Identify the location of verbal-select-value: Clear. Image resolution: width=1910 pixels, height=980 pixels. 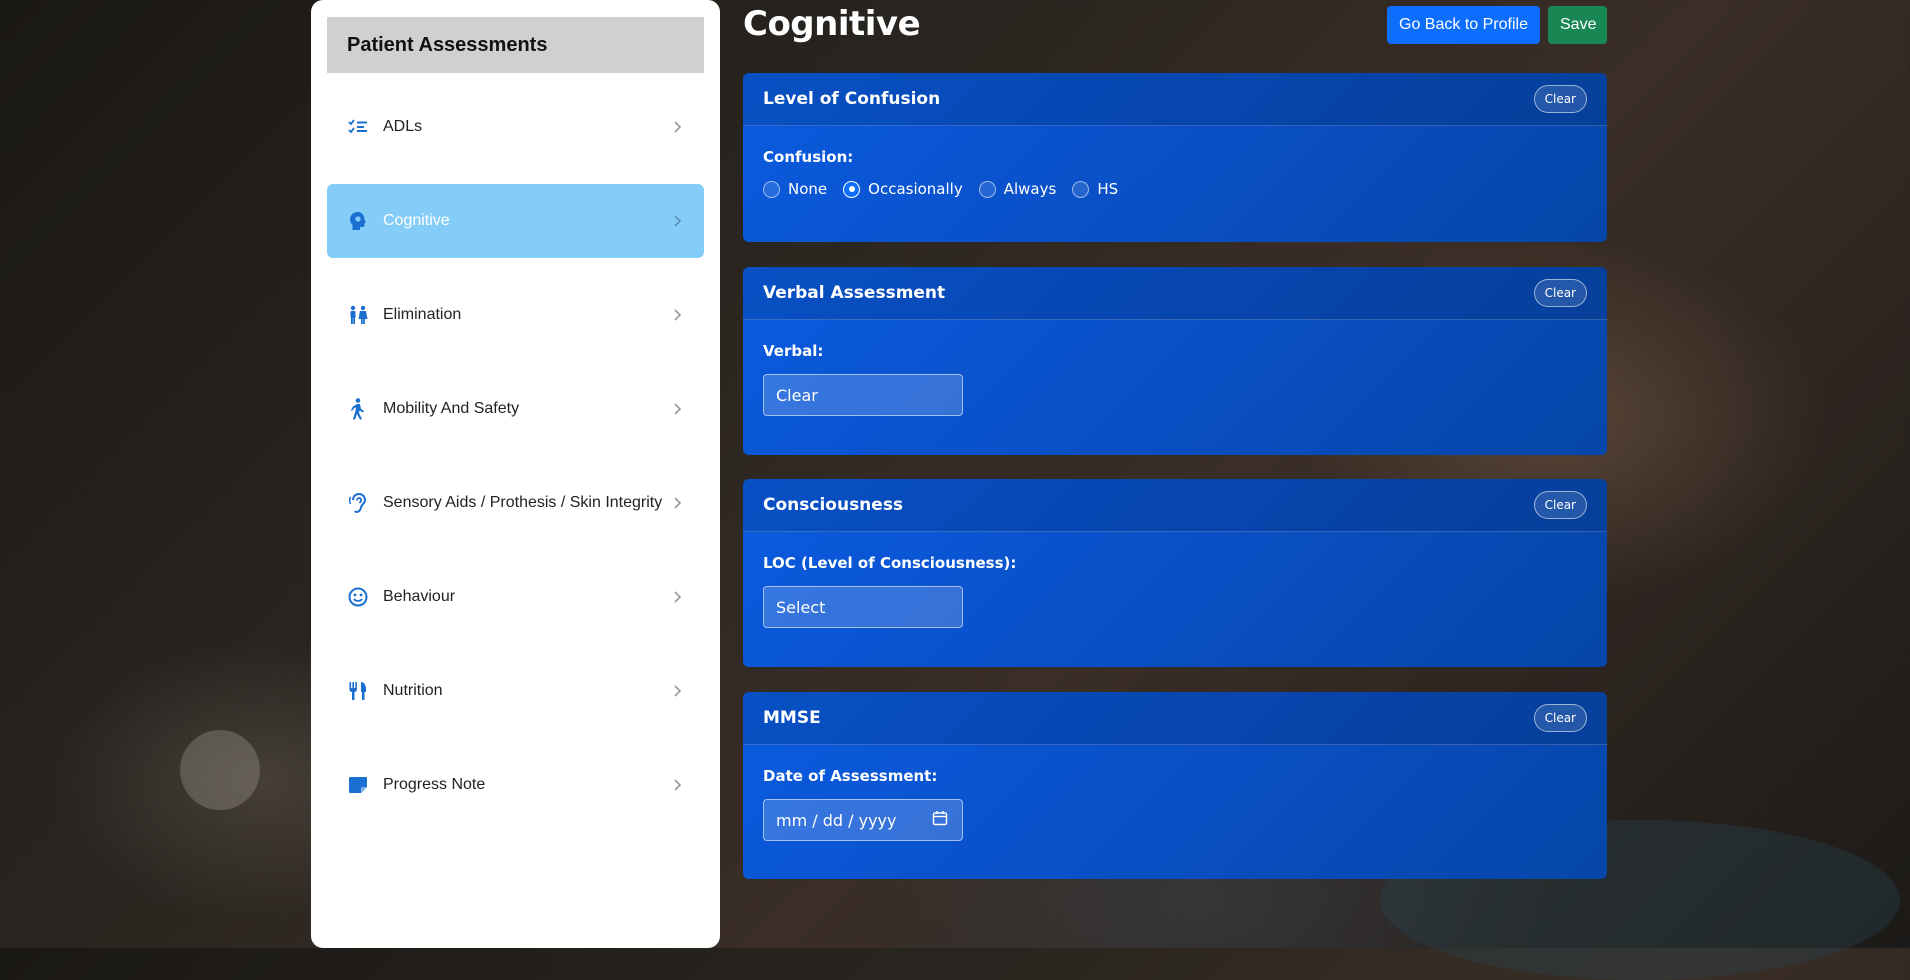
(797, 395).